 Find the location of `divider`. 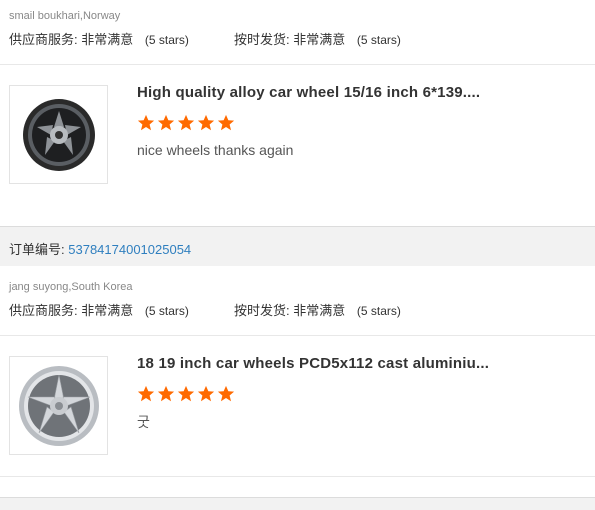

divider is located at coordinates (297, 476).